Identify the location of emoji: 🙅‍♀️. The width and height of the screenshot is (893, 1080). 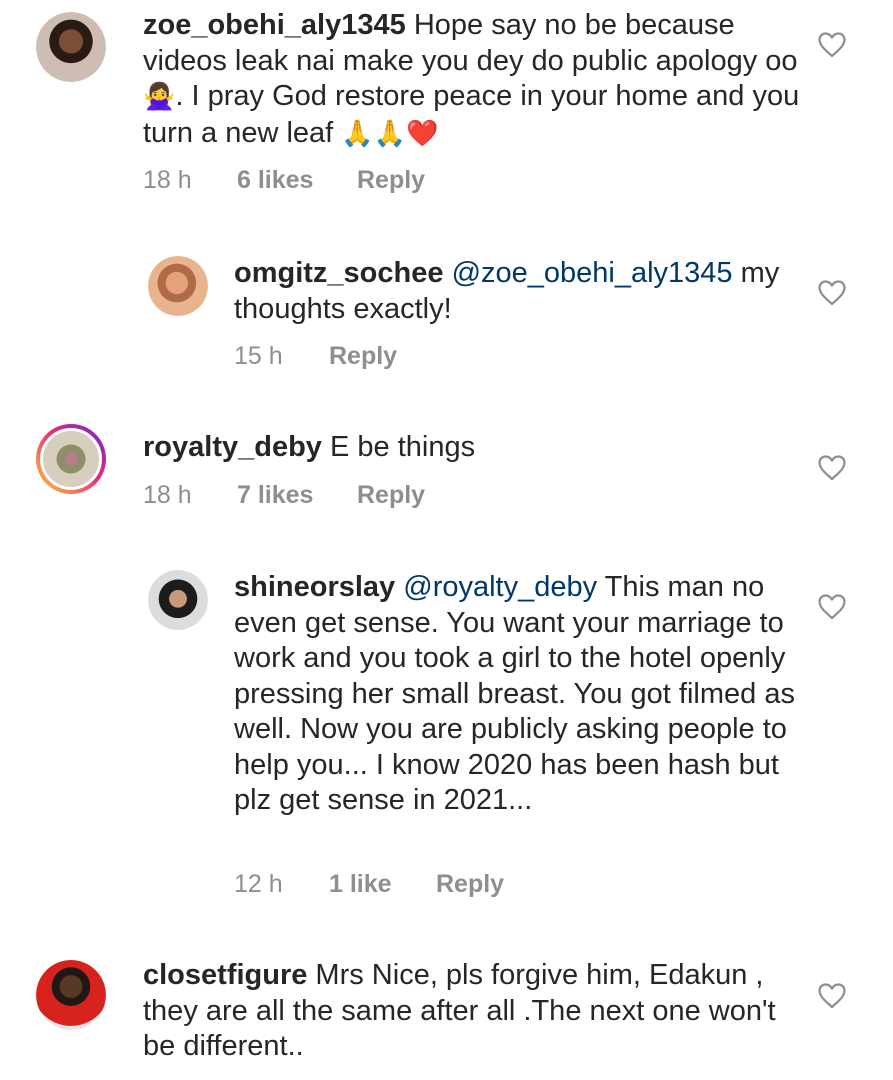
(159, 97).